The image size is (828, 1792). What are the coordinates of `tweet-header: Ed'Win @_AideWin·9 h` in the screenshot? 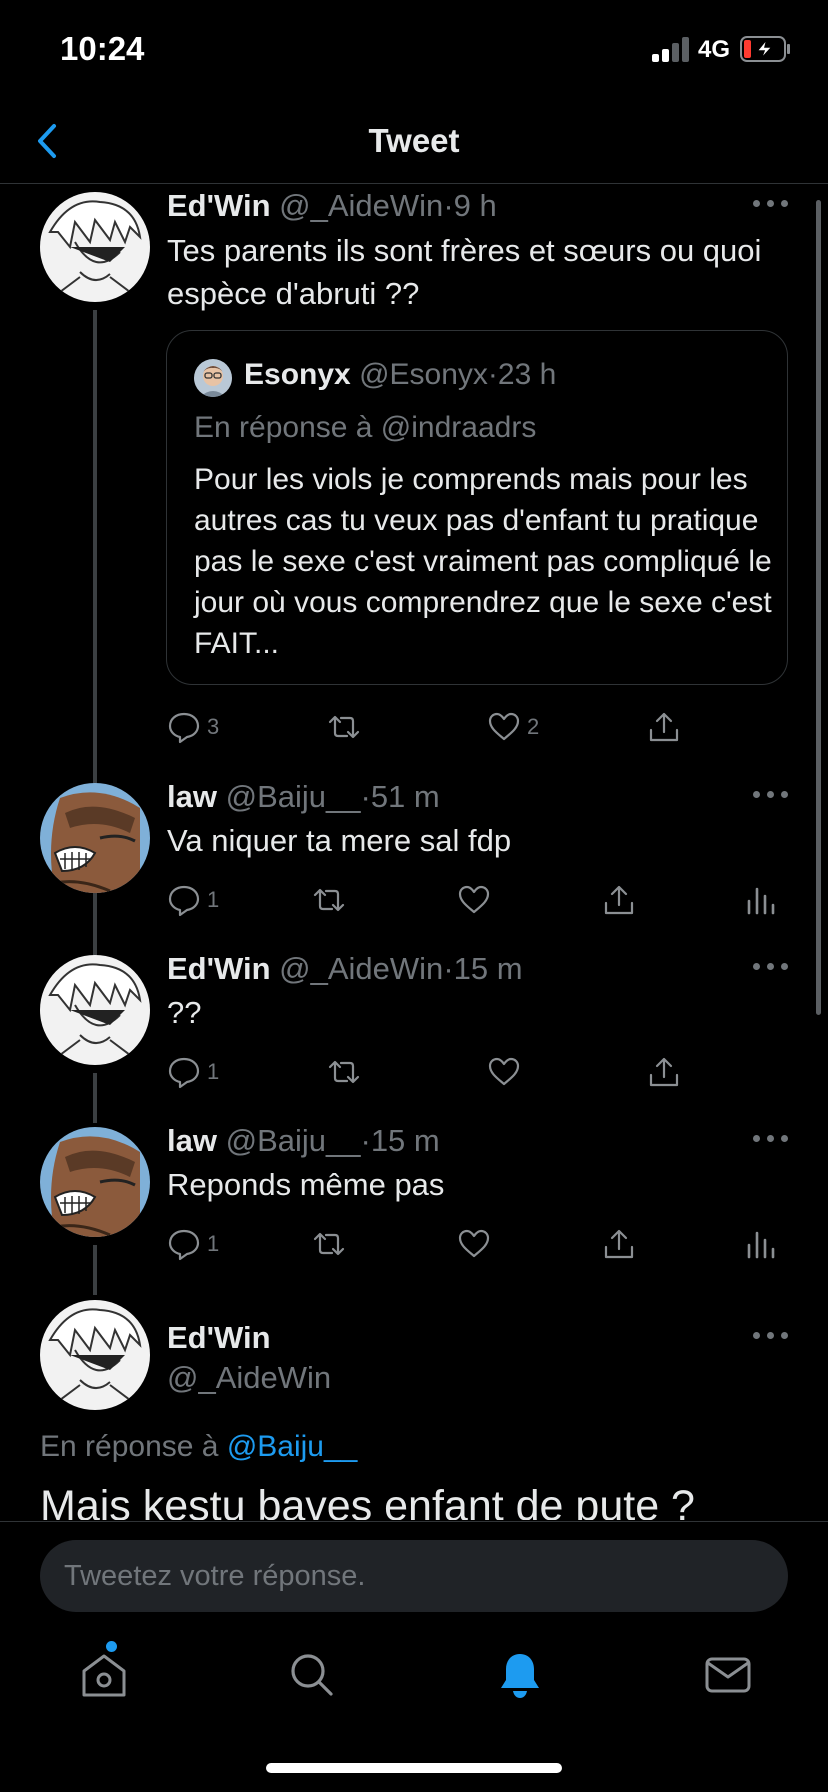 It's located at (332, 206).